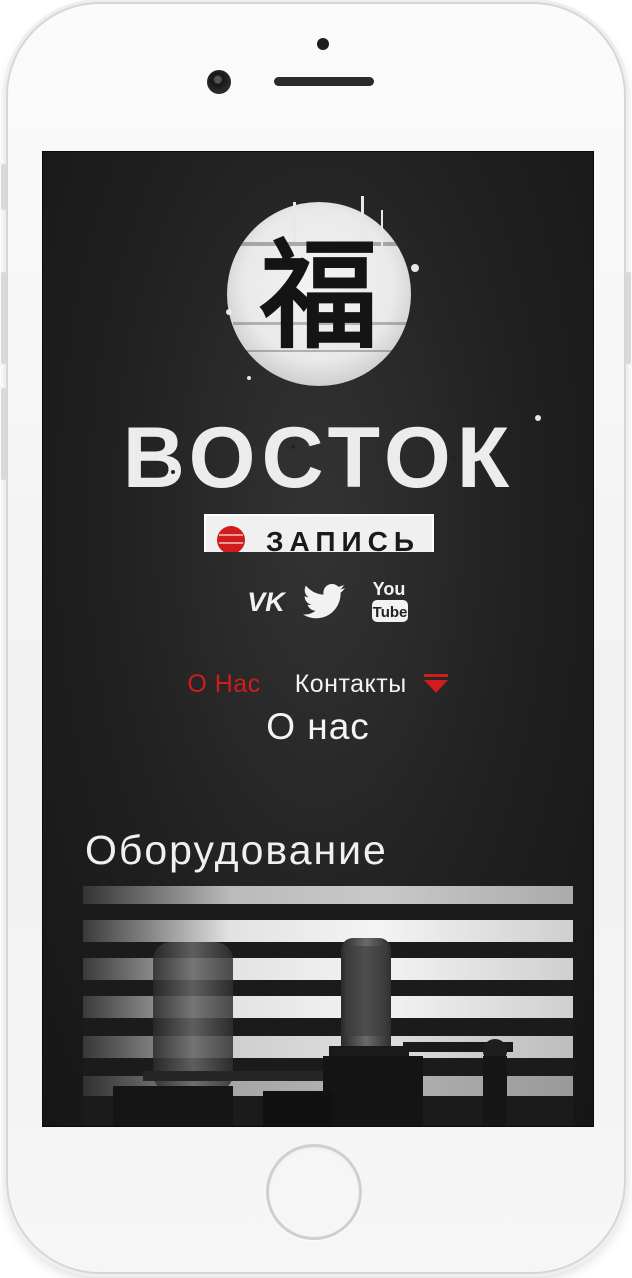  I want to click on svg-text: VK, so click(267, 602).